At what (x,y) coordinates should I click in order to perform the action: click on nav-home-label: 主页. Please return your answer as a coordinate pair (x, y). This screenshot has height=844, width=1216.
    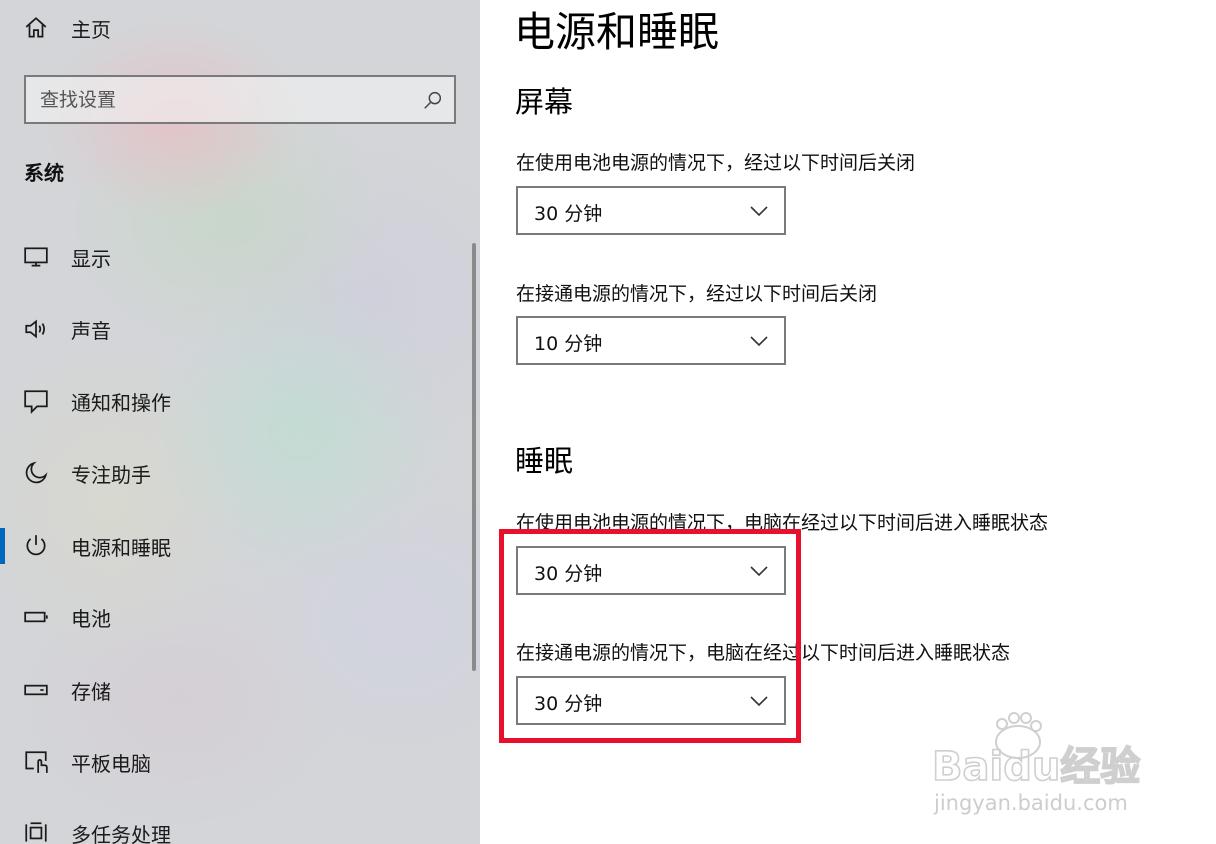
    Looking at the image, I should click on (91, 29).